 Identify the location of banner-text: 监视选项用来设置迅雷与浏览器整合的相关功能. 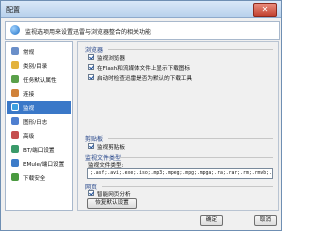
(88, 32).